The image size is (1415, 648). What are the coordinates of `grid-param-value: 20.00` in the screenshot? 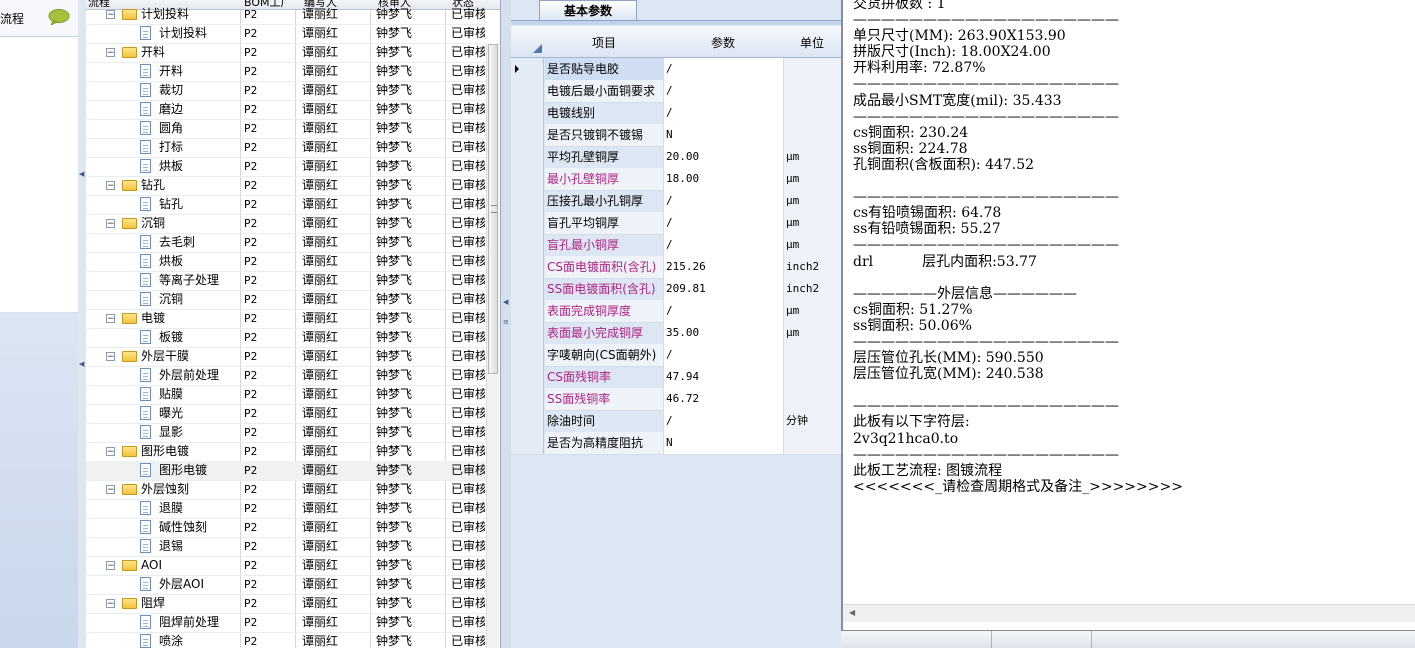 It's located at (723, 157).